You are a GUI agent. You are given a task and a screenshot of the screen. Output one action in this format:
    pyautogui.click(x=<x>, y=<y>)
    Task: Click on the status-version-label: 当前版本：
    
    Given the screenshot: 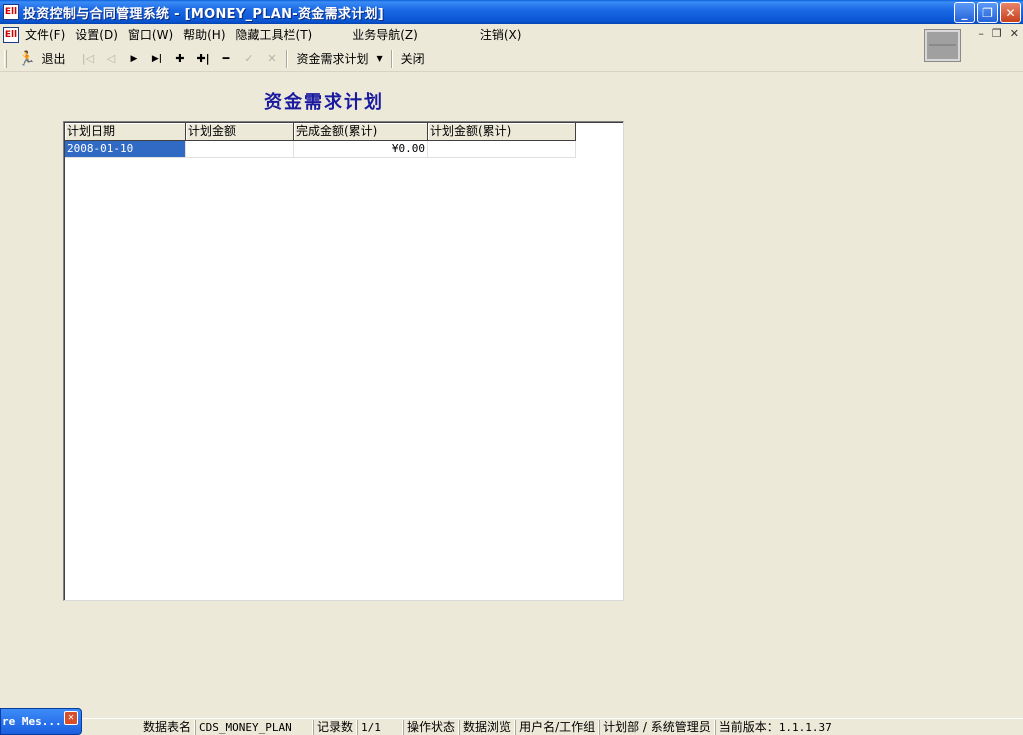 What is the action you would take?
    pyautogui.click(x=748, y=726)
    